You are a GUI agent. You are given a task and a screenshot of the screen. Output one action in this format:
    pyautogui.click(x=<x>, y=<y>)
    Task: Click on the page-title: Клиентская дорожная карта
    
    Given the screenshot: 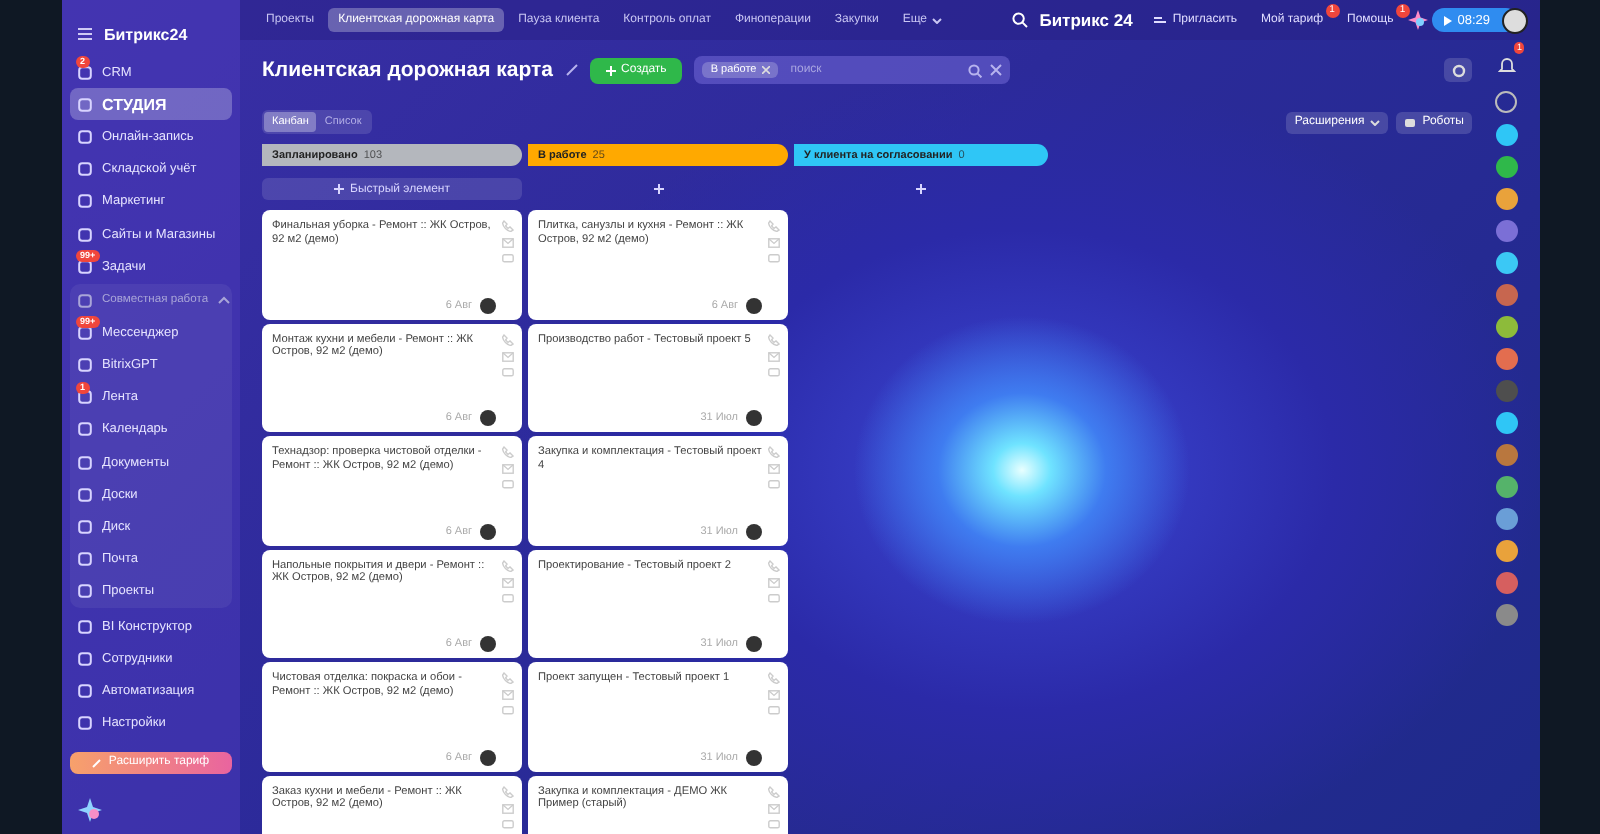 What is the action you would take?
    pyautogui.click(x=407, y=70)
    